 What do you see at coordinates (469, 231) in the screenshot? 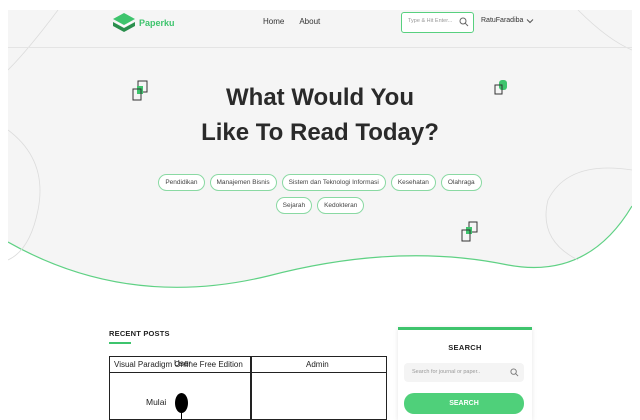
I see `decorative-squares-icon` at bounding box center [469, 231].